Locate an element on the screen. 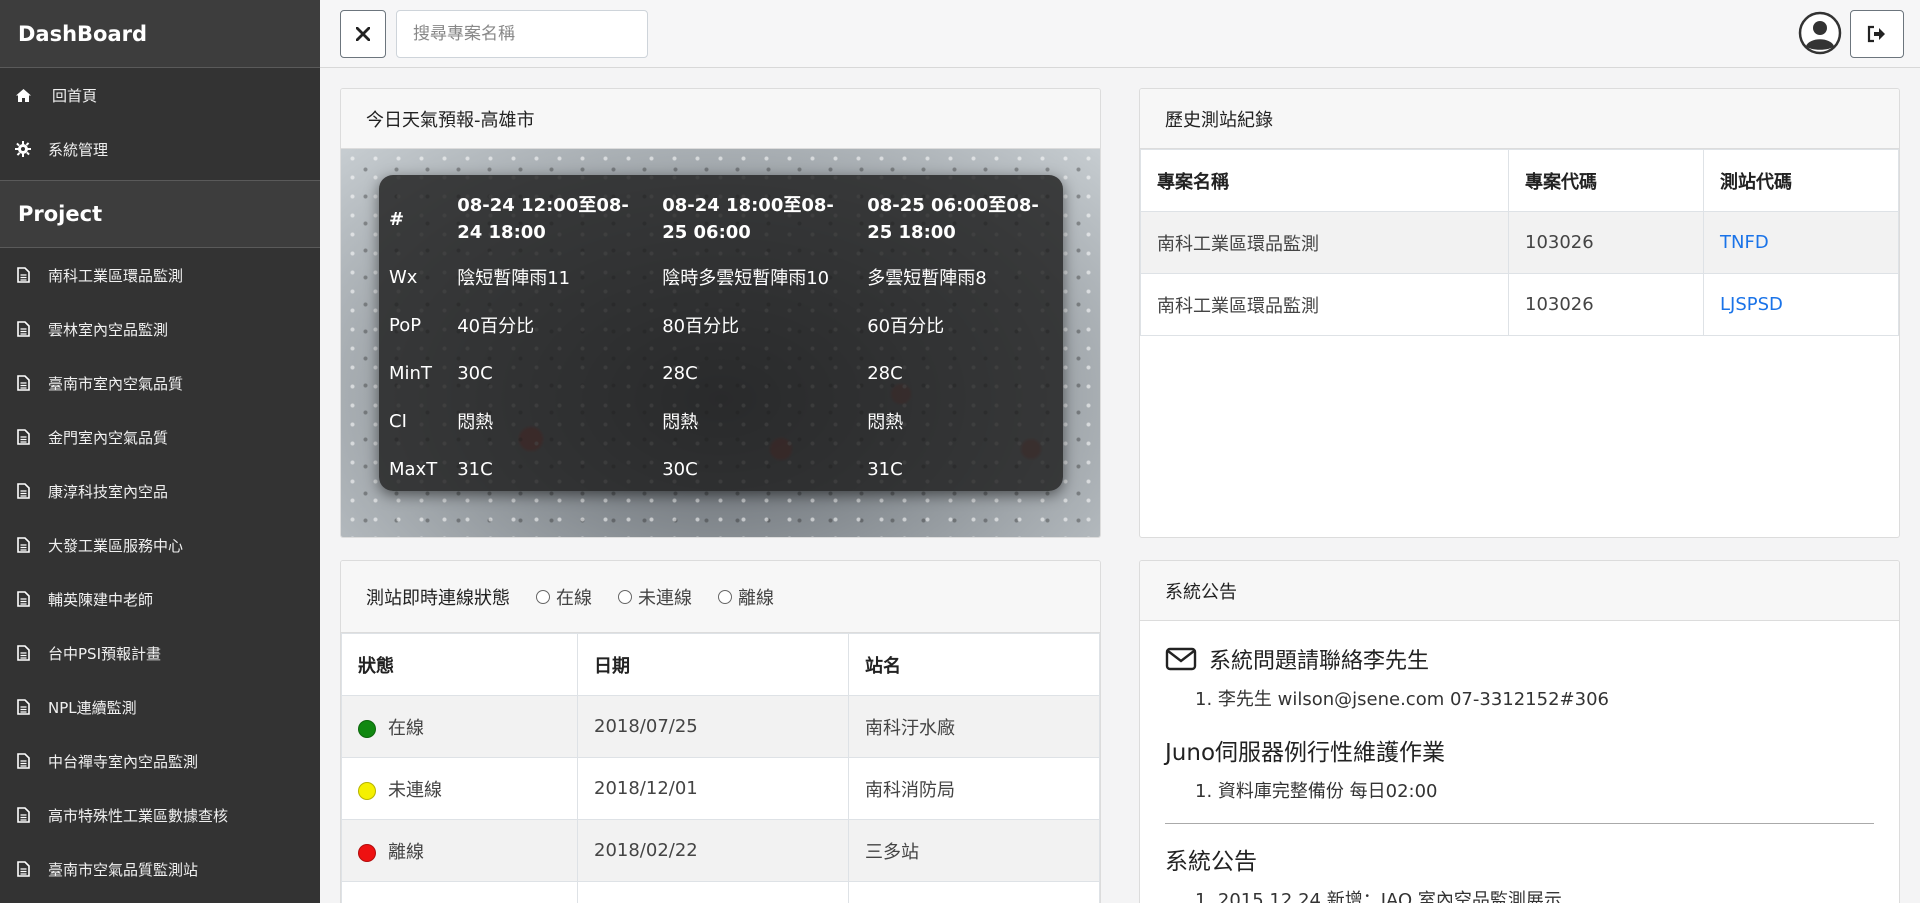  logout-button is located at coordinates (1877, 34).